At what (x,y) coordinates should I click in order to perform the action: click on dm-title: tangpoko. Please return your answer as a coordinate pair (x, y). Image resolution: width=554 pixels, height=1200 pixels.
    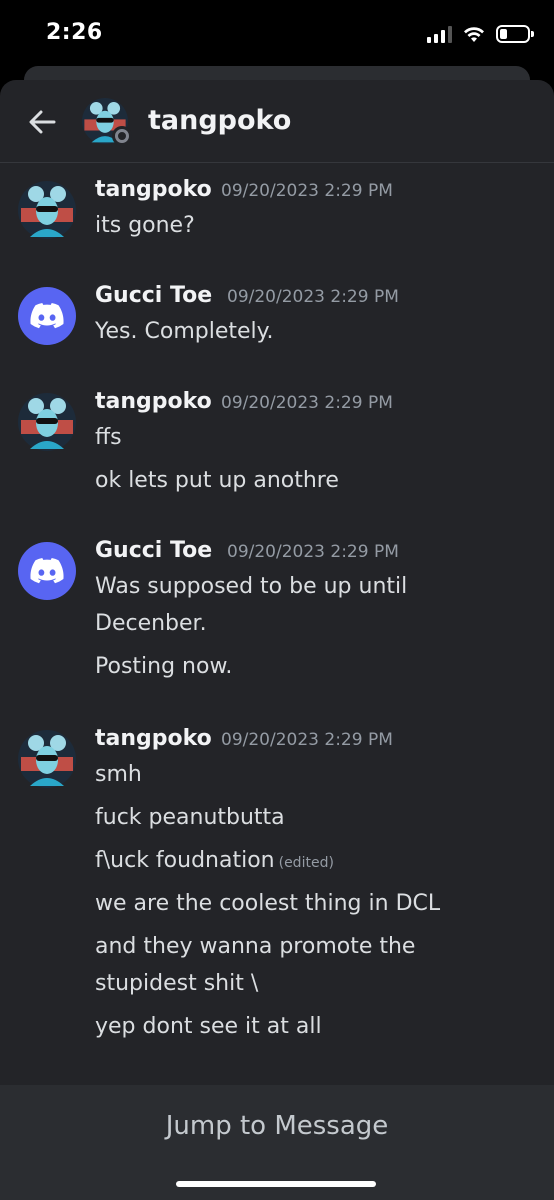
    Looking at the image, I should click on (220, 120).